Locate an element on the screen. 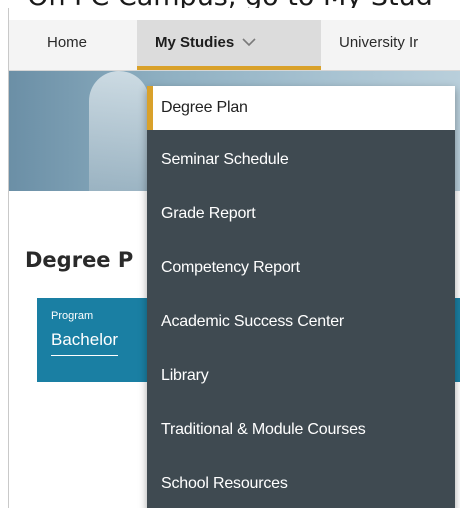 This screenshot has width=460, height=508. nav-my-studies: My Studies is located at coordinates (229, 45).